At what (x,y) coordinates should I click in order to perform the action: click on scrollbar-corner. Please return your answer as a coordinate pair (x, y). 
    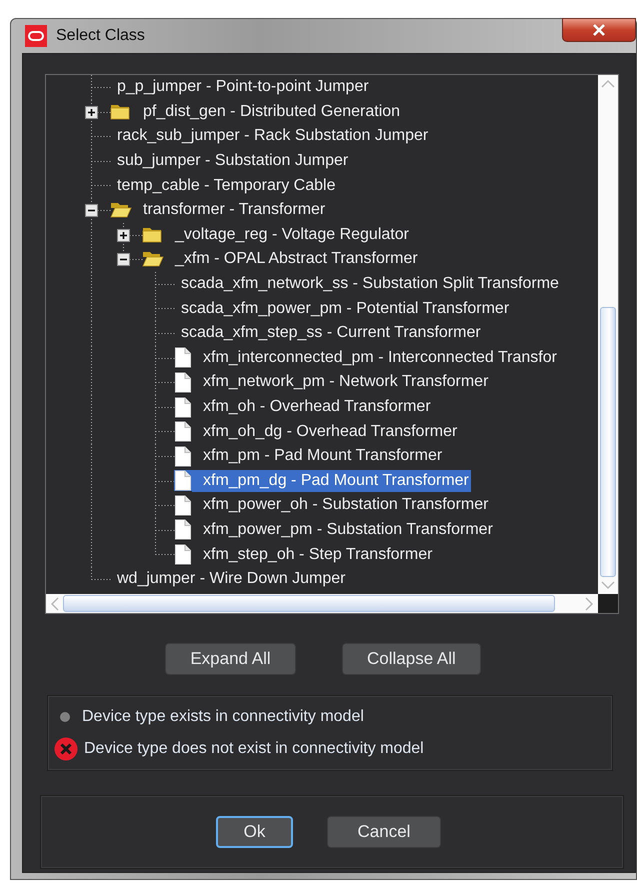
    Looking at the image, I should click on (608, 603).